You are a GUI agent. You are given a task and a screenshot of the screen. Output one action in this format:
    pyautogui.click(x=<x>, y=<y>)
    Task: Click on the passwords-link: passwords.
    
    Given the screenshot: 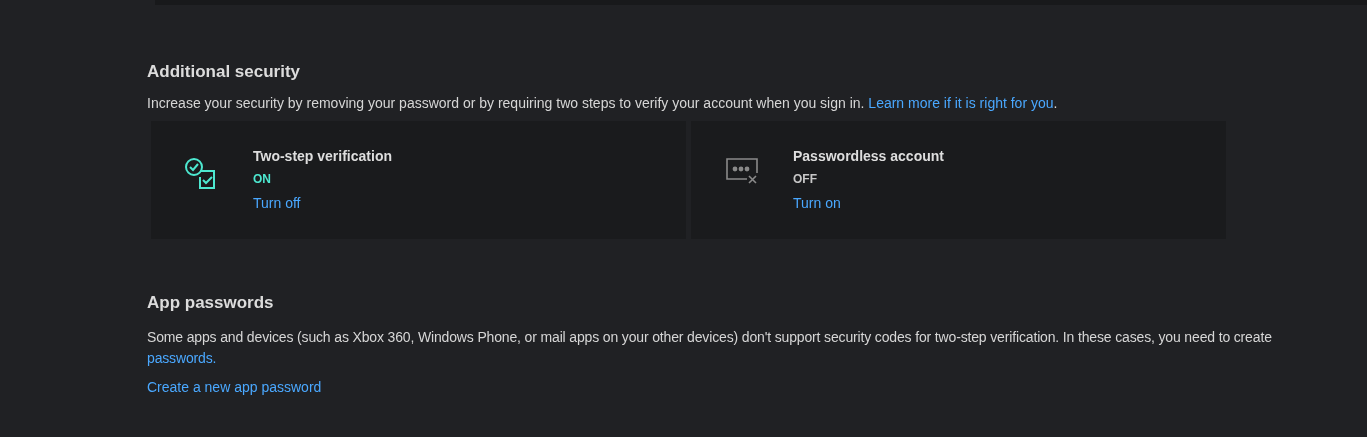 What is the action you would take?
    pyautogui.click(x=182, y=358)
    